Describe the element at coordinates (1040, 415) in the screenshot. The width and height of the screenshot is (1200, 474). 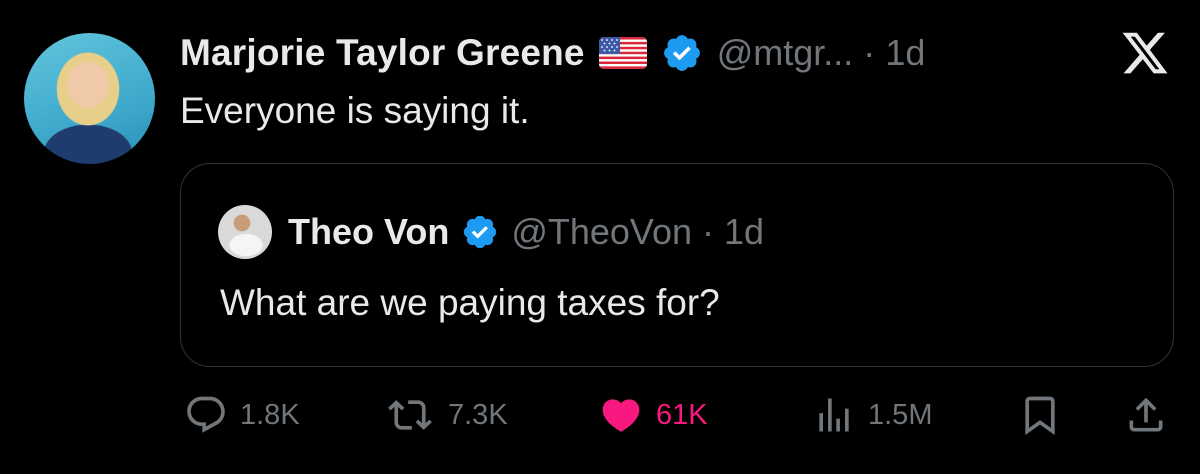
I see `bookmark-icon` at that location.